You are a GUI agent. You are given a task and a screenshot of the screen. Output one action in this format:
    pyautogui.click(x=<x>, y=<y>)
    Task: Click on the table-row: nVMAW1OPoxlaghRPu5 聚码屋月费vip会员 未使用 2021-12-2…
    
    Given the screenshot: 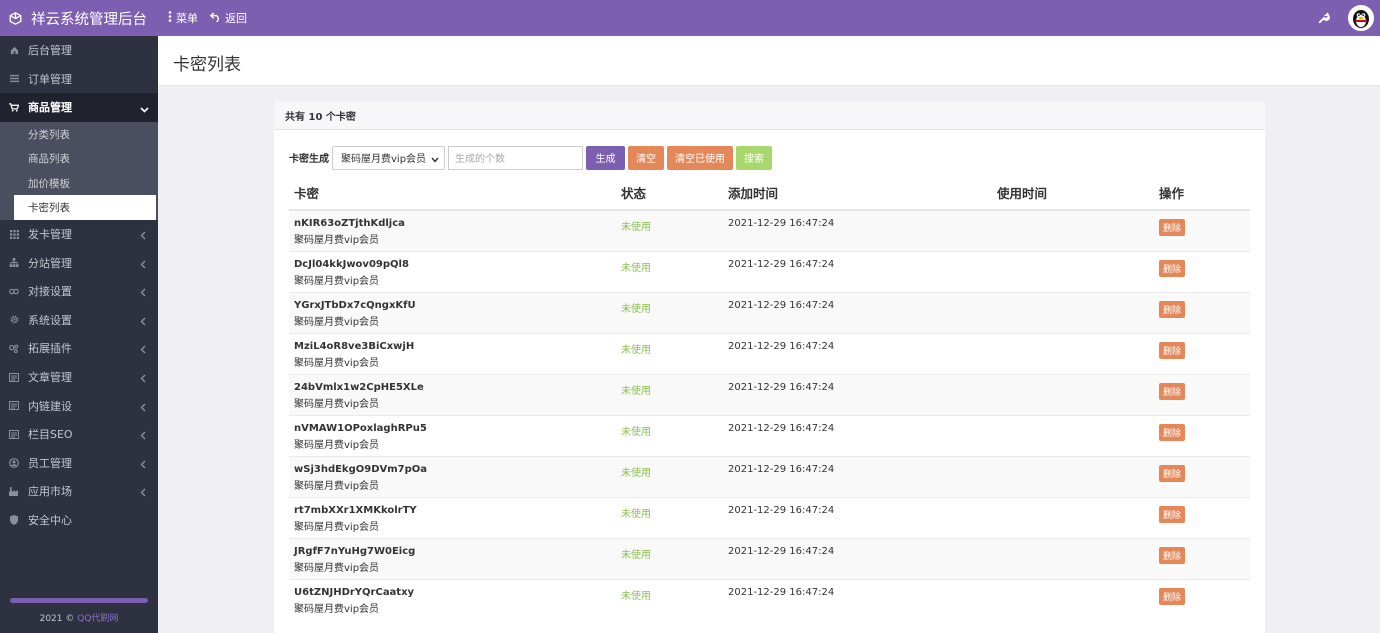 What is the action you would take?
    pyautogui.click(x=769, y=435)
    